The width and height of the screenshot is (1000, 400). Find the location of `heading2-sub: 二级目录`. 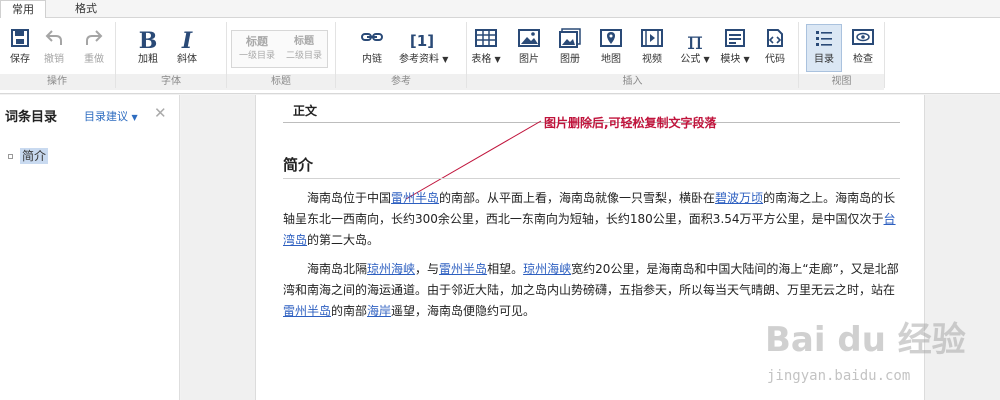

heading2-sub: 二级目录 is located at coordinates (303, 56).